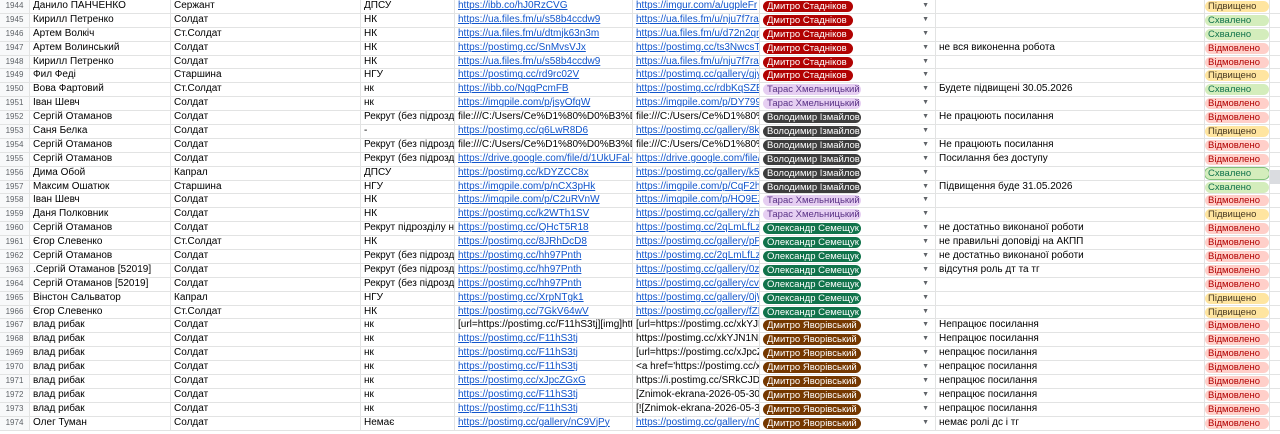 The height and width of the screenshot is (434, 1280). I want to click on reviewer-cell: Дмитро Стадніков ▼, so click(848, 48).